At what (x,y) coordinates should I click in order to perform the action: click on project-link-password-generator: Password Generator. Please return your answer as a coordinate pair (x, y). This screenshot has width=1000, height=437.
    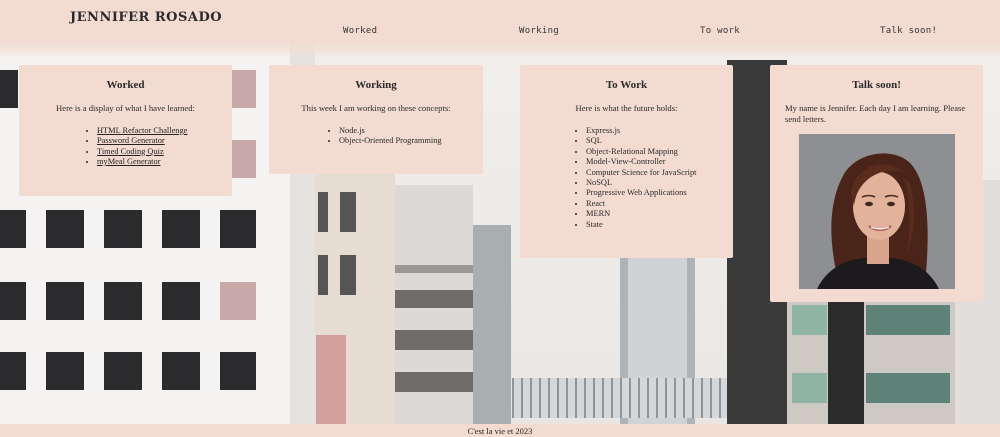
    Looking at the image, I should click on (131, 140).